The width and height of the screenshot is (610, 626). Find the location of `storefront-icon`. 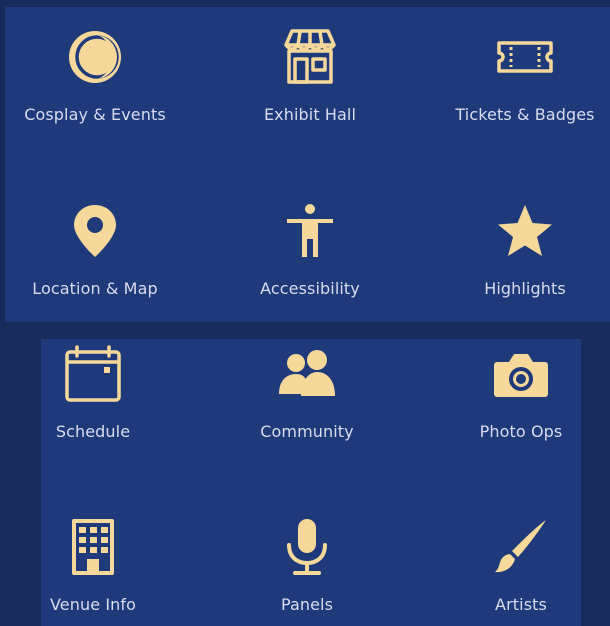

storefront-icon is located at coordinates (310, 57).